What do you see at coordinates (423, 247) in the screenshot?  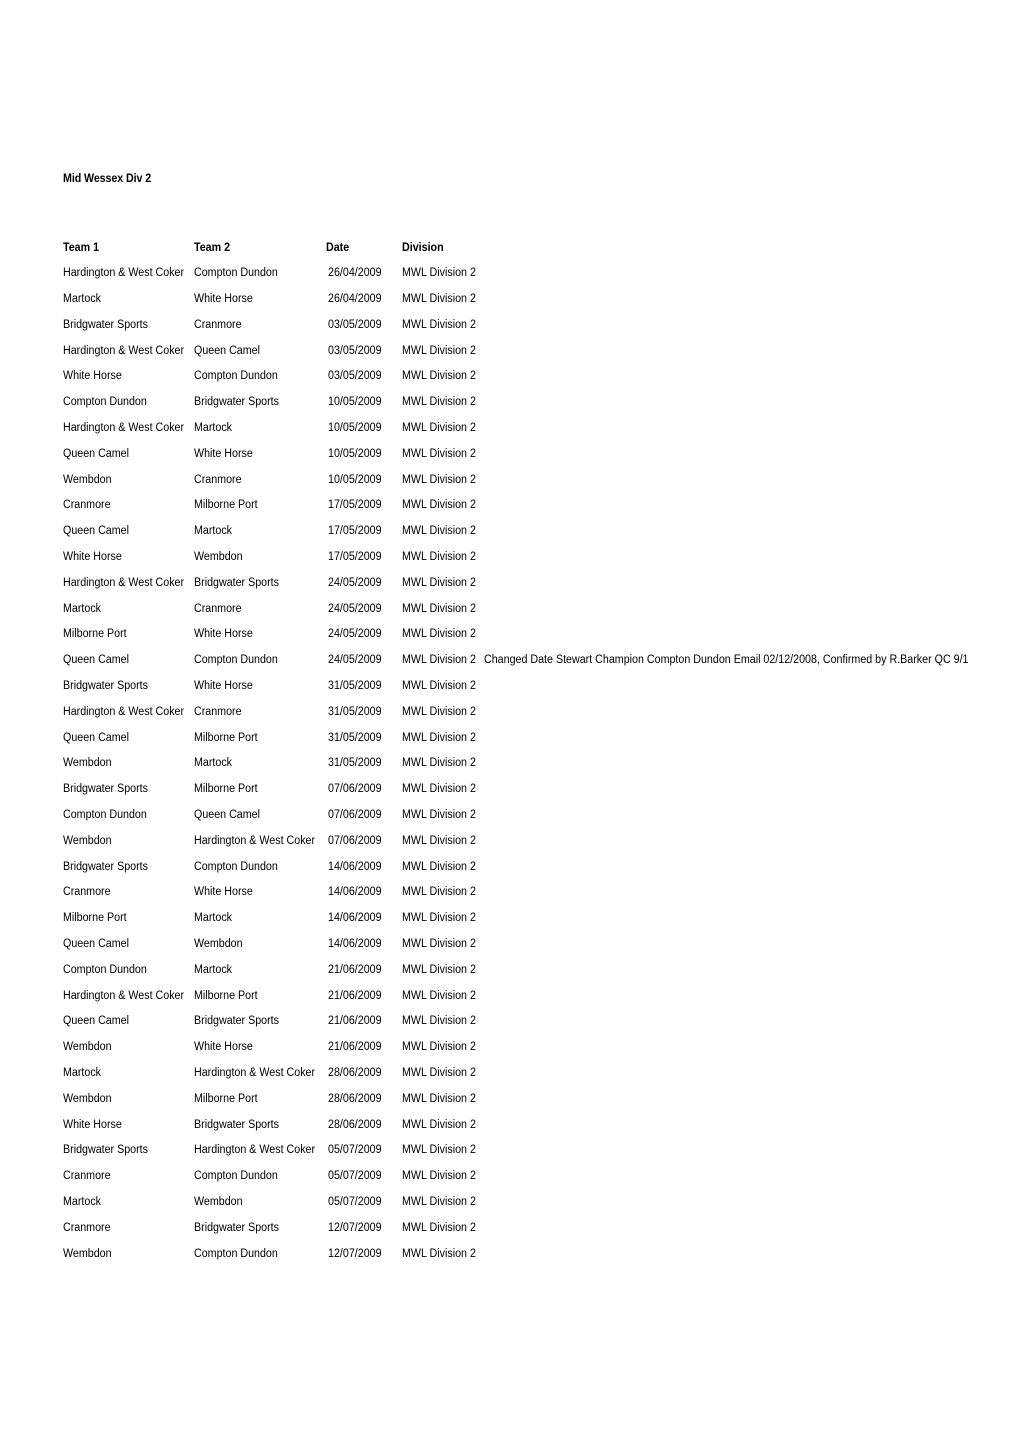 I see `column-header-division-label: Division` at bounding box center [423, 247].